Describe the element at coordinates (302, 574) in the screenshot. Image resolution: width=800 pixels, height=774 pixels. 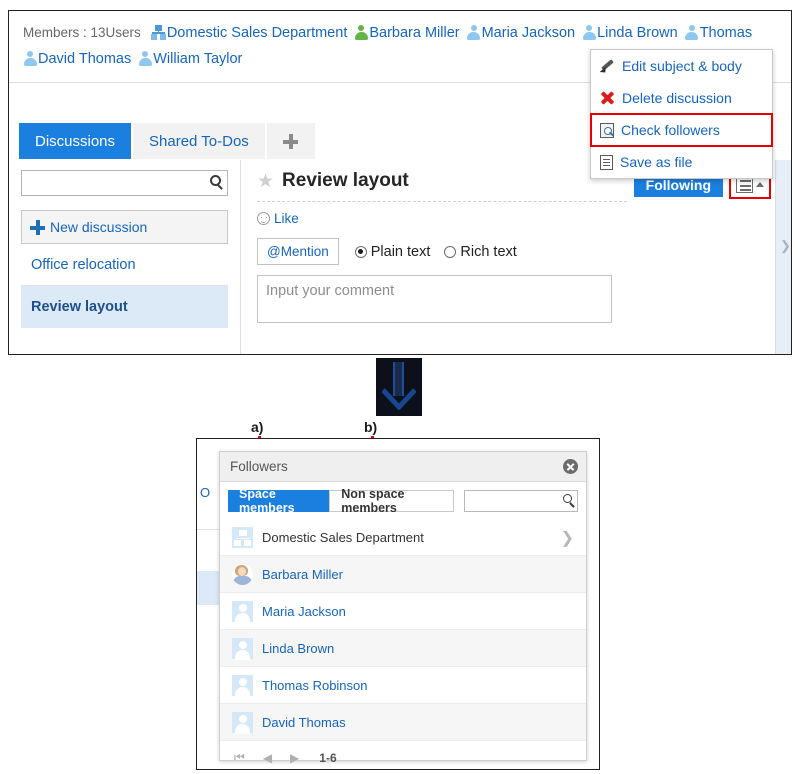
I see `list-item-label: Barbara Miller` at that location.